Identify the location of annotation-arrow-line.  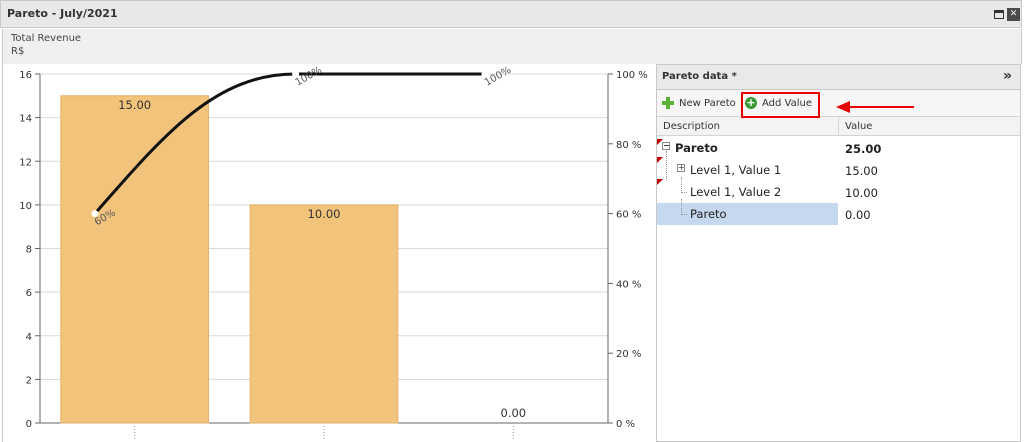
(881, 107).